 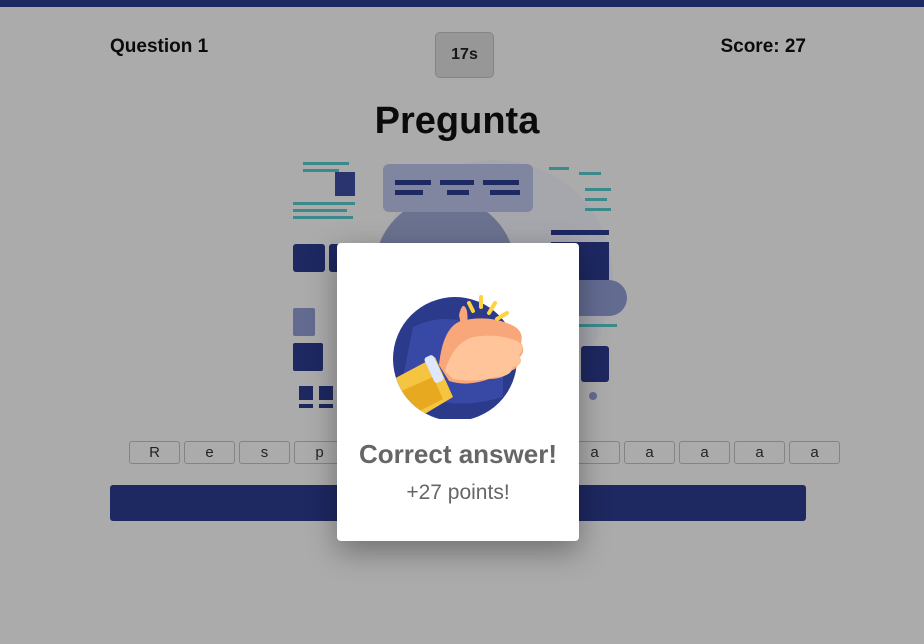 I want to click on result-modal: Correct answer! +27 points!, so click(x=458, y=392).